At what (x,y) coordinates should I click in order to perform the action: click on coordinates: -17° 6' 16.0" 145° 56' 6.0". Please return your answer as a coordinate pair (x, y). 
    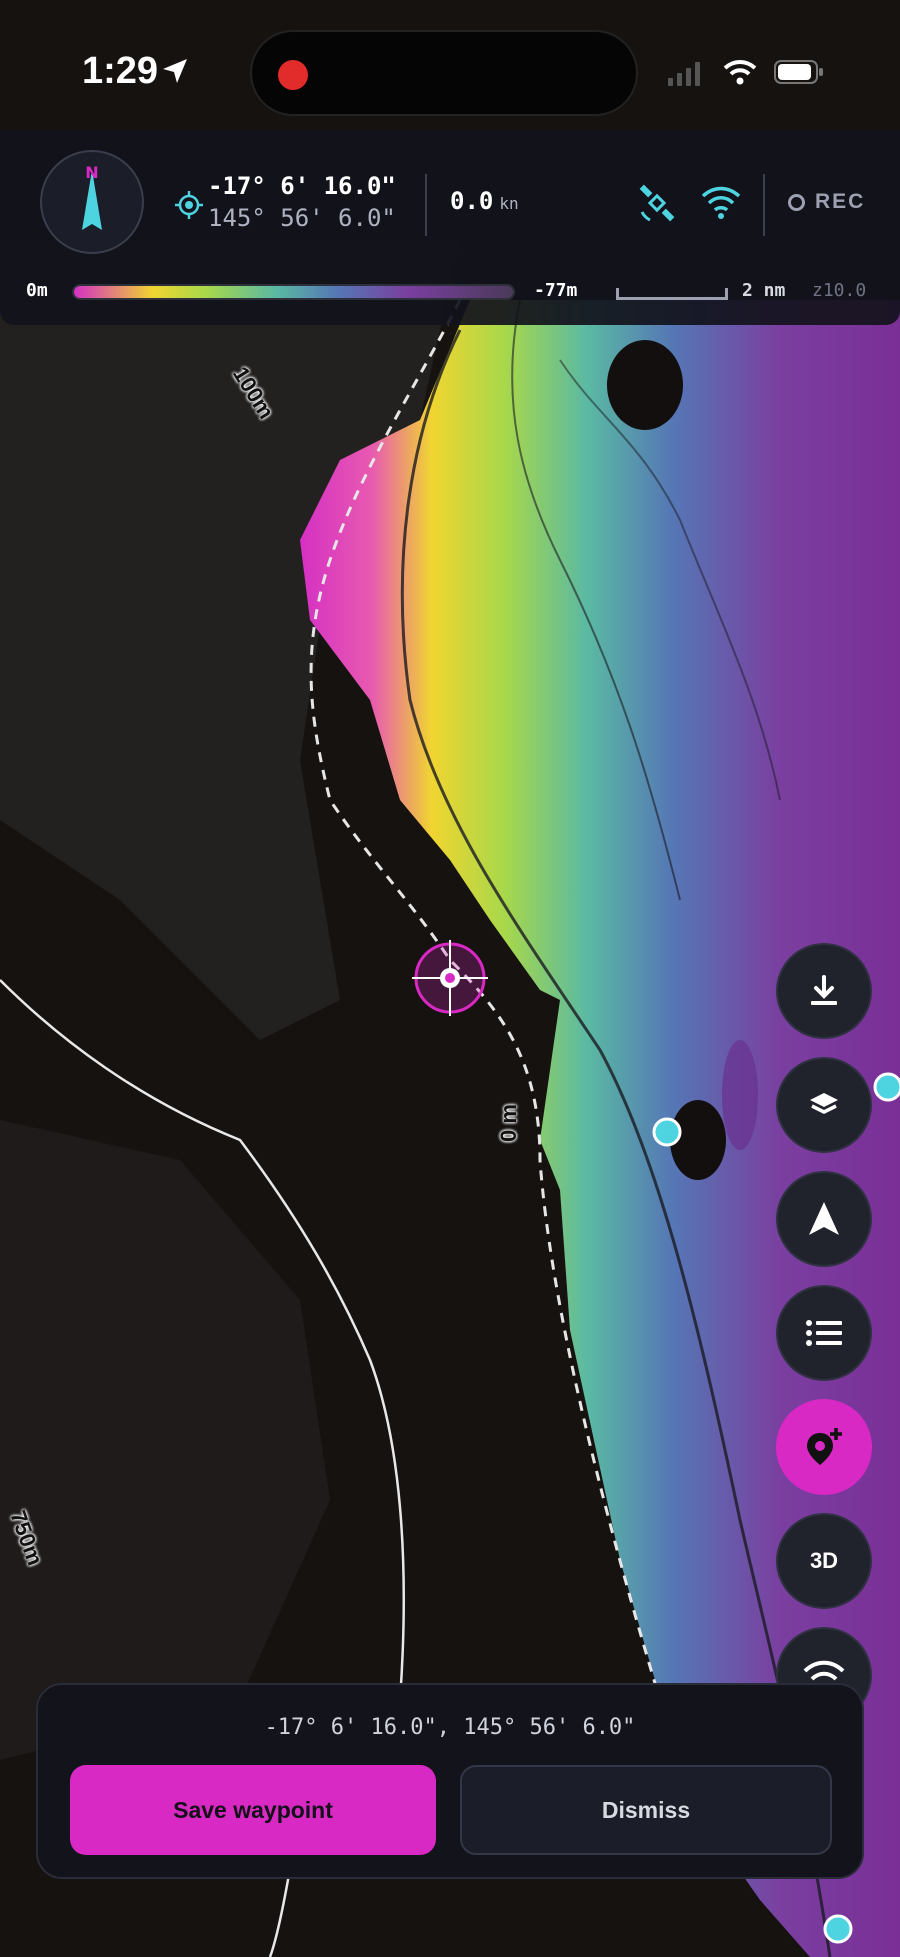
    Looking at the image, I should click on (302, 202).